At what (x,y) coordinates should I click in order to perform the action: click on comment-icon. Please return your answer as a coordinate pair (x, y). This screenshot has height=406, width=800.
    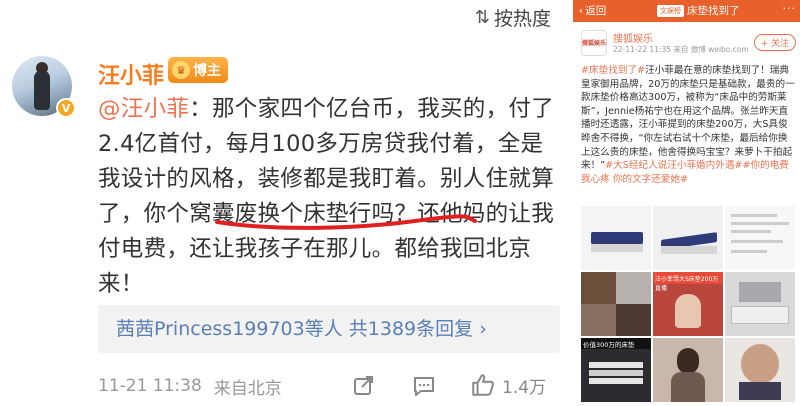
    Looking at the image, I should click on (424, 386).